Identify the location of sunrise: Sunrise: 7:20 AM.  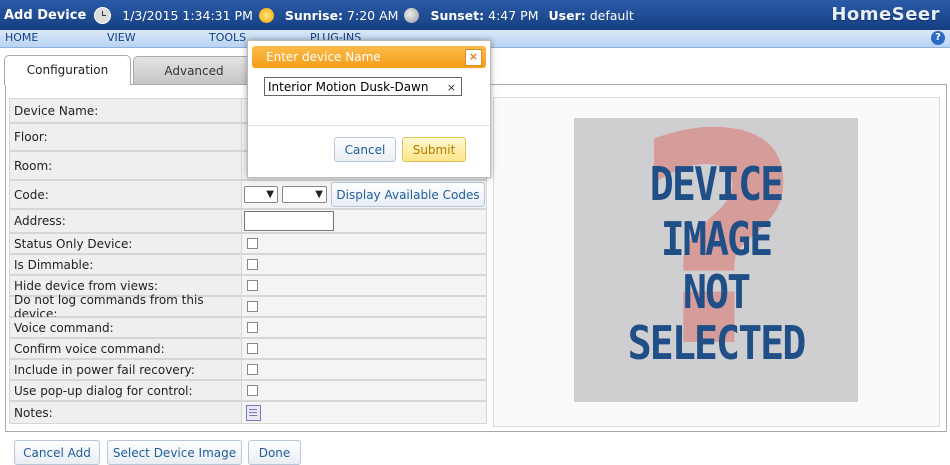
(342, 15).